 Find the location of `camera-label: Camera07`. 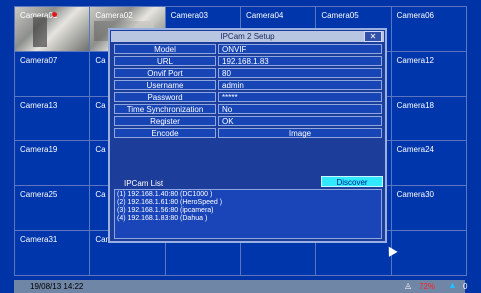

camera-label: Camera07 is located at coordinates (39, 60).